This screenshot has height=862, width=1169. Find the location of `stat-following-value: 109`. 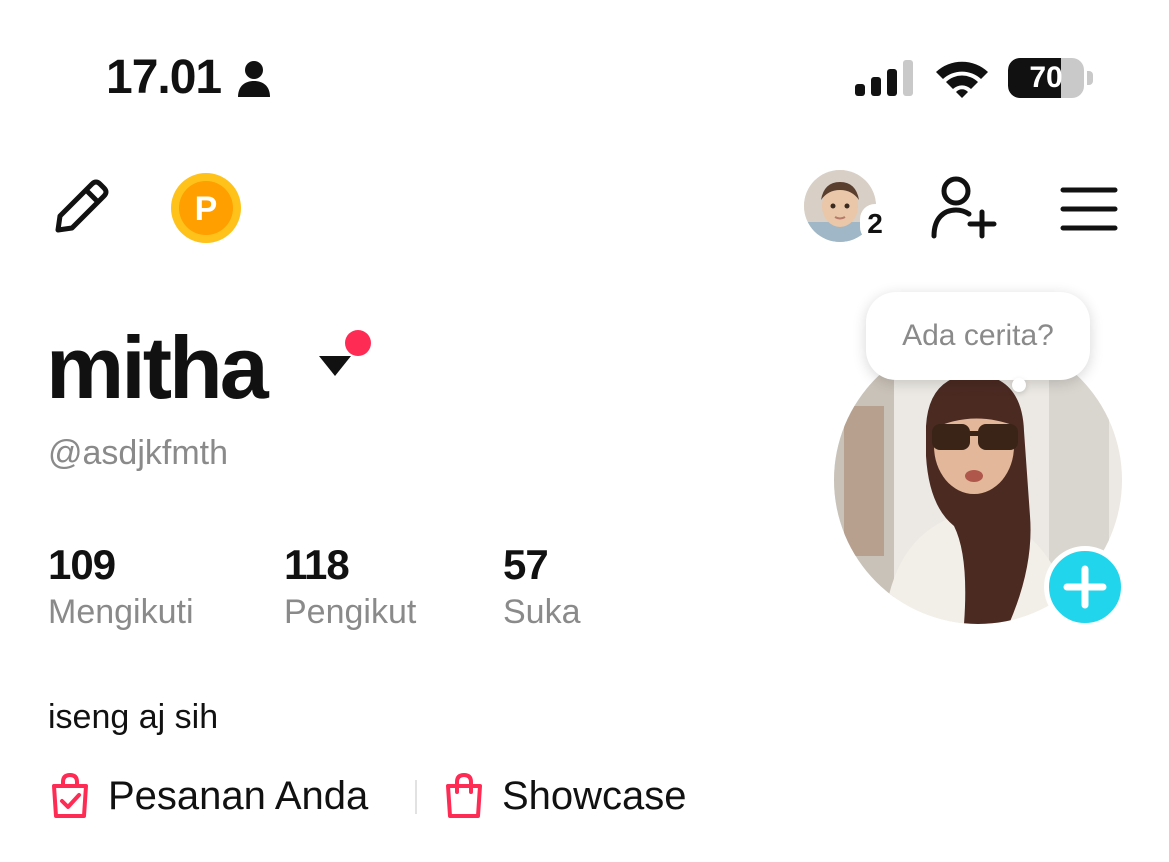

stat-following-value: 109 is located at coordinates (82, 564).